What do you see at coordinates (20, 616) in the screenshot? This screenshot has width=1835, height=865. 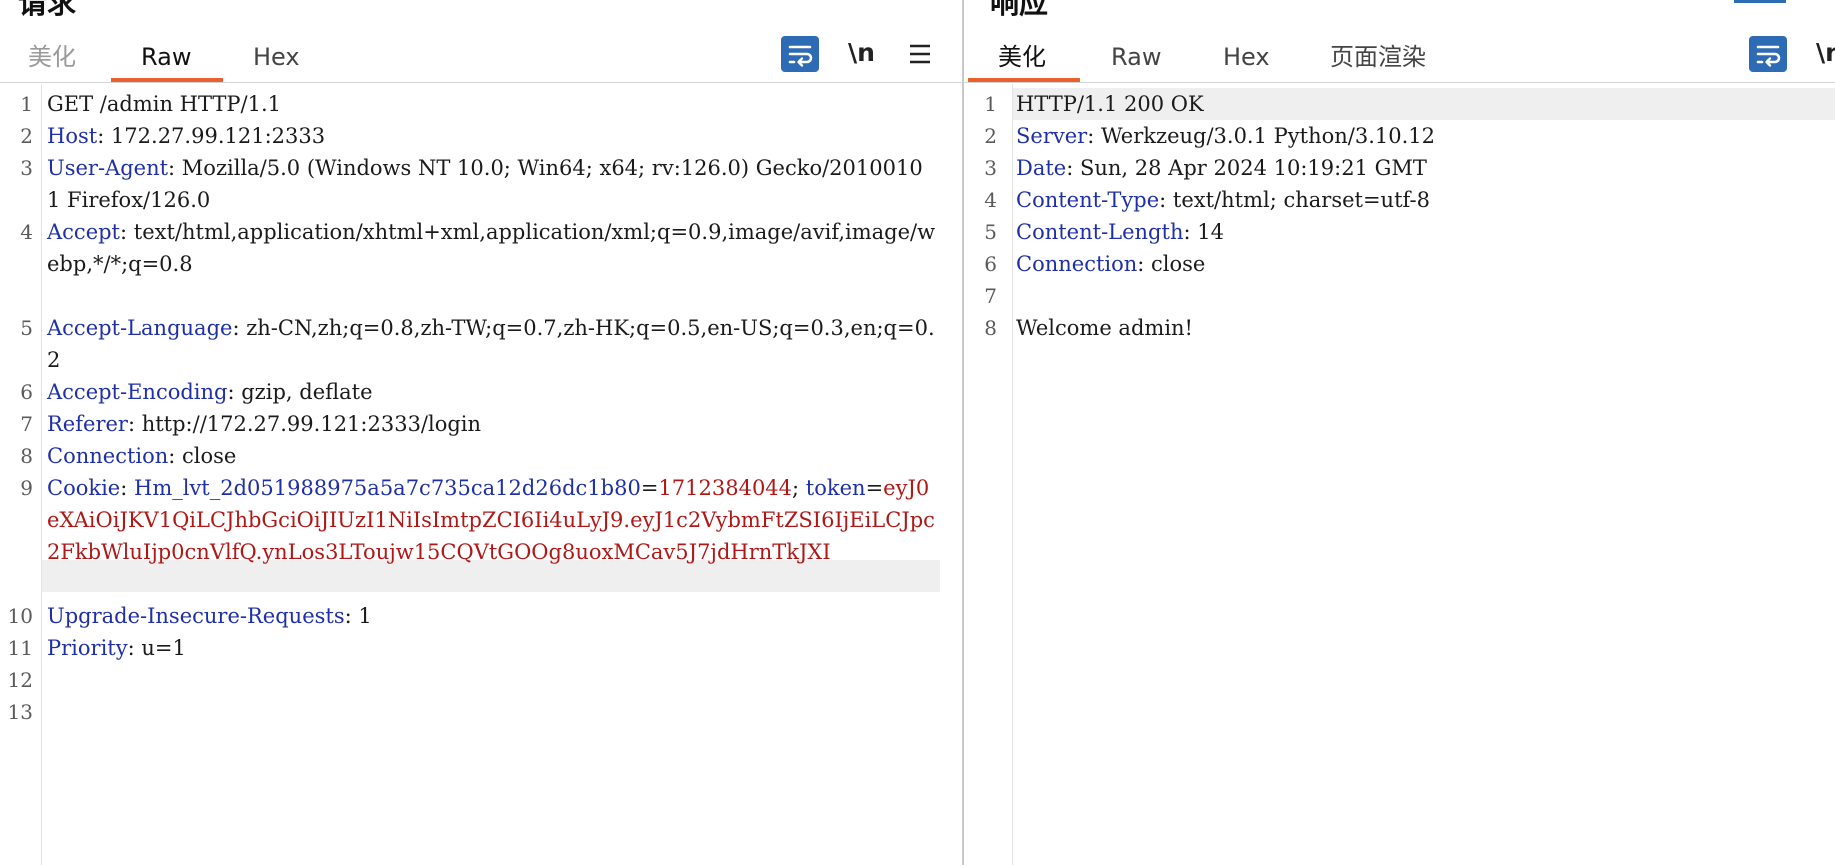 I see `line-number: 10` at bounding box center [20, 616].